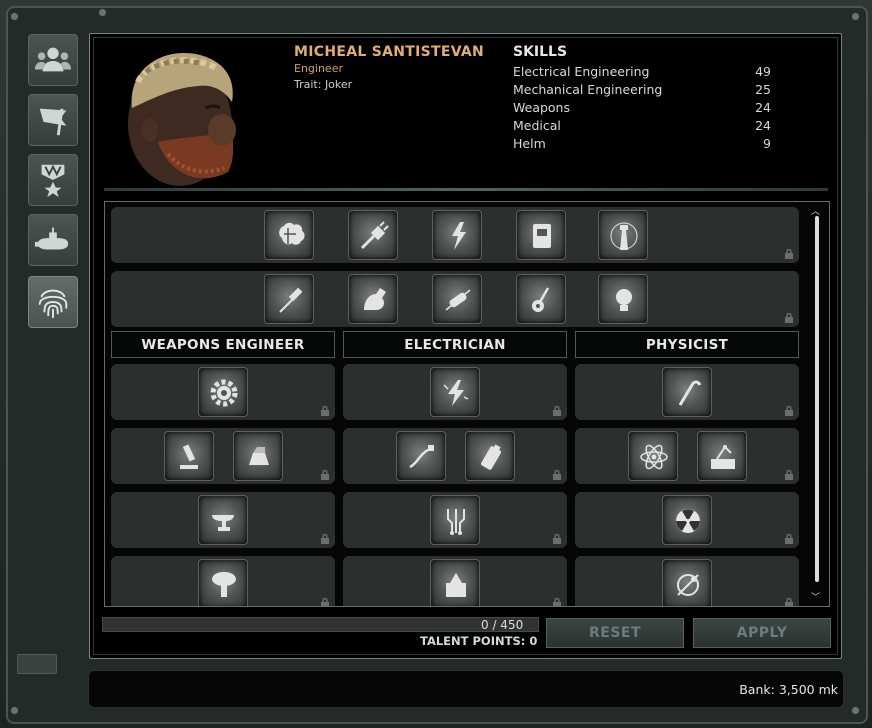 Image resolution: width=872 pixels, height=728 pixels. Describe the element at coordinates (479, 641) in the screenshot. I see `talent-points: TALENT POINTS: 0` at that location.